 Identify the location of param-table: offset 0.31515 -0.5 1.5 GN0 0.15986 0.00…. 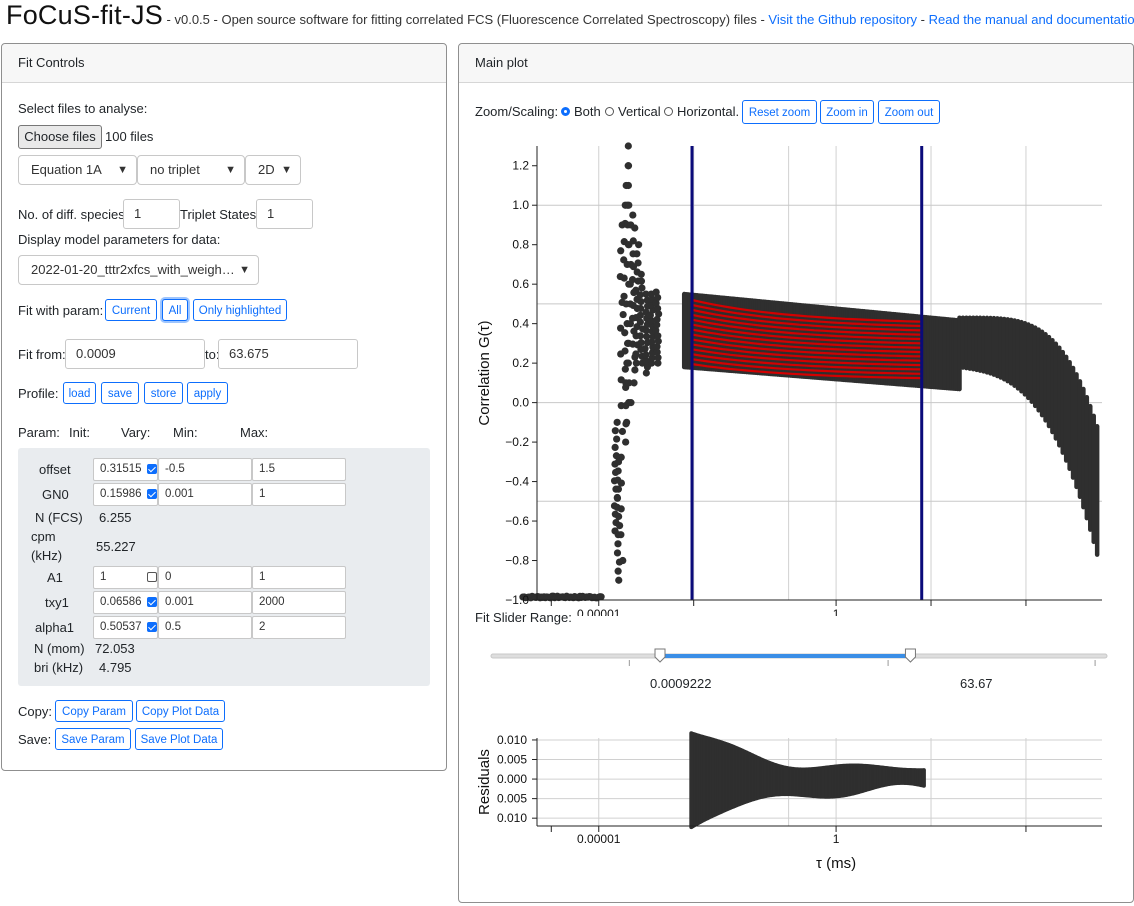
(224, 567).